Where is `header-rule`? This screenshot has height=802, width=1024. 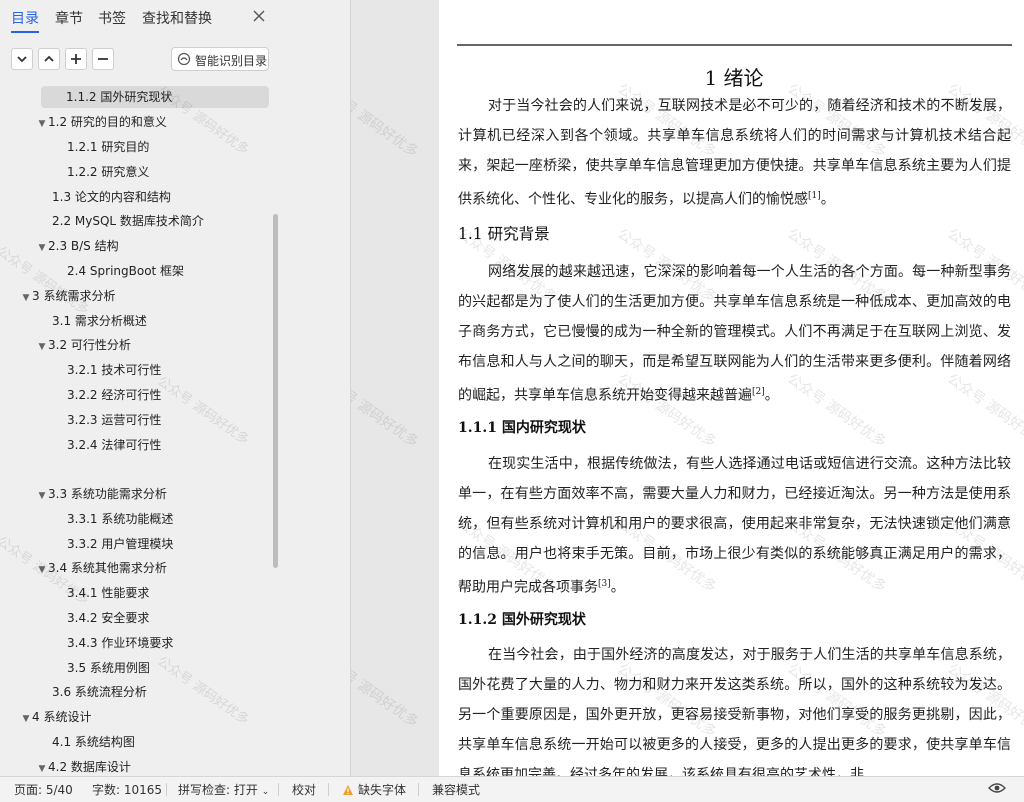
header-rule is located at coordinates (734, 45).